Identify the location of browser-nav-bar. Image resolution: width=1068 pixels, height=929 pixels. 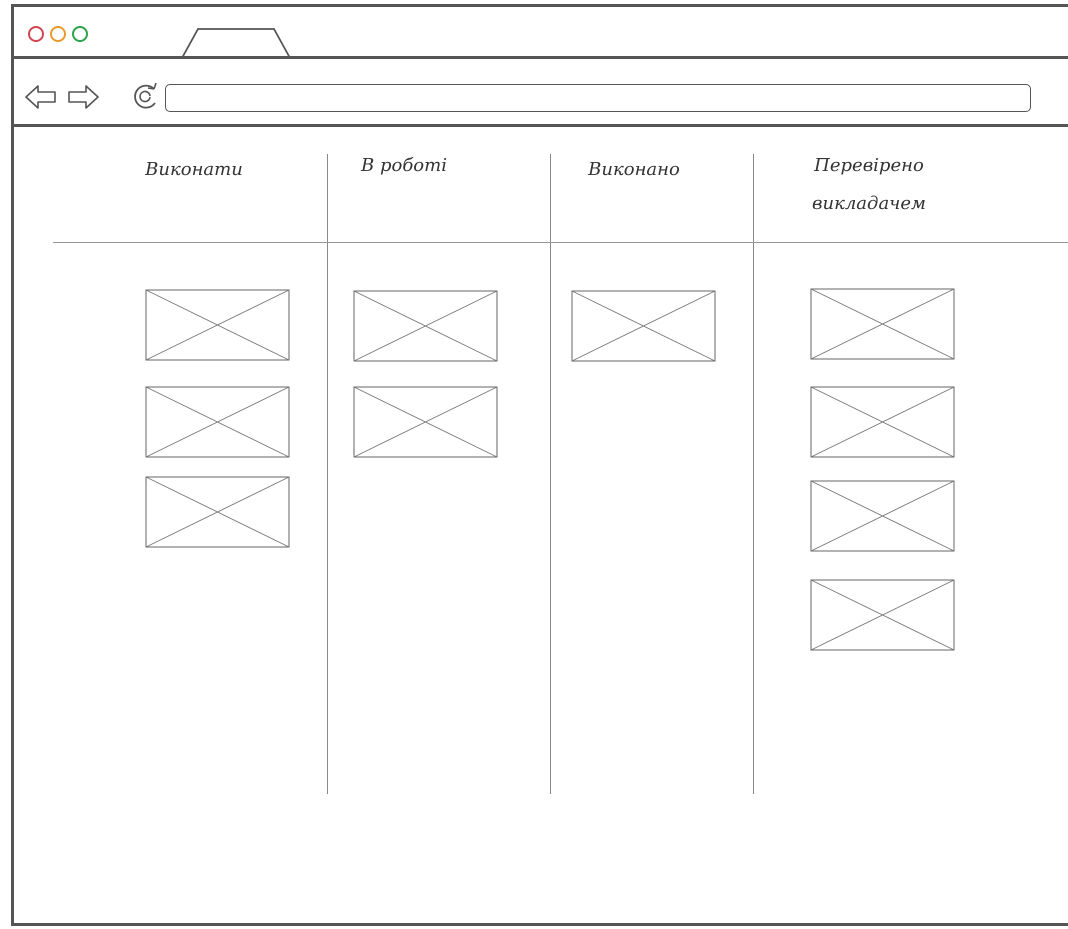
(541, 93).